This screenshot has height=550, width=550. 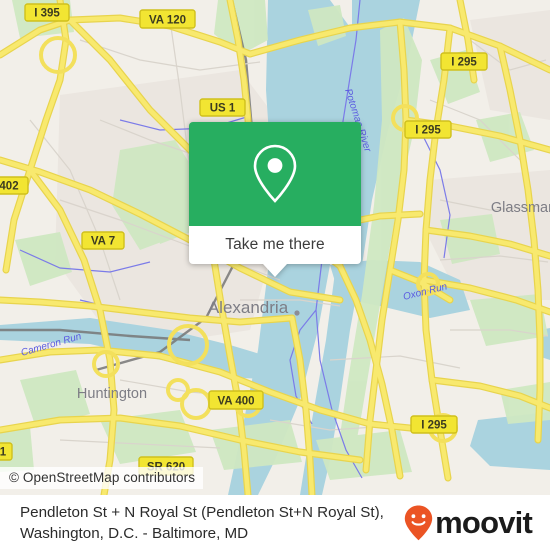 I want to click on popup-tail, so click(x=275, y=270).